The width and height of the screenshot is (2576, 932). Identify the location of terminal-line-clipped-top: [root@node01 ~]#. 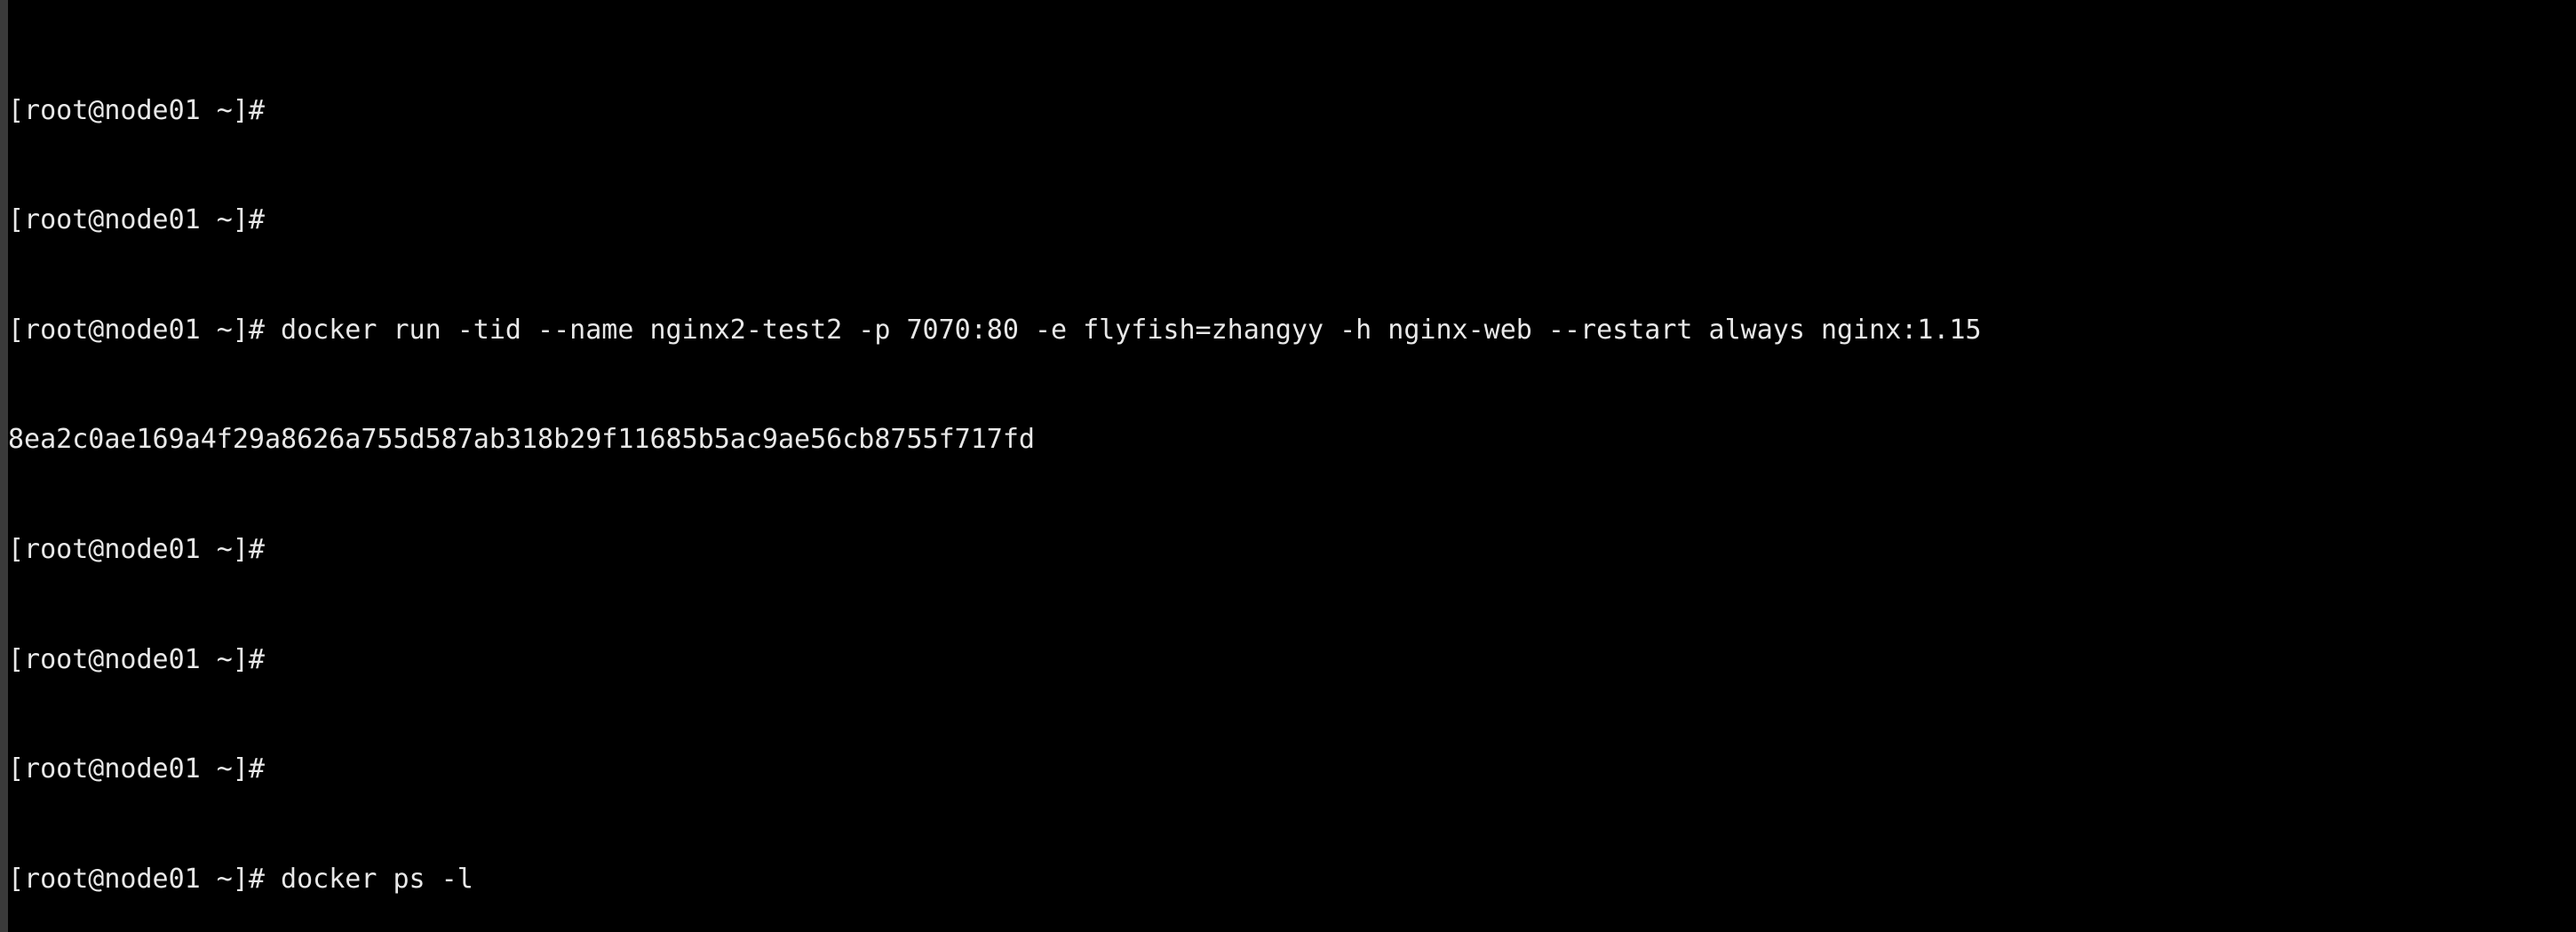
(136, 110).